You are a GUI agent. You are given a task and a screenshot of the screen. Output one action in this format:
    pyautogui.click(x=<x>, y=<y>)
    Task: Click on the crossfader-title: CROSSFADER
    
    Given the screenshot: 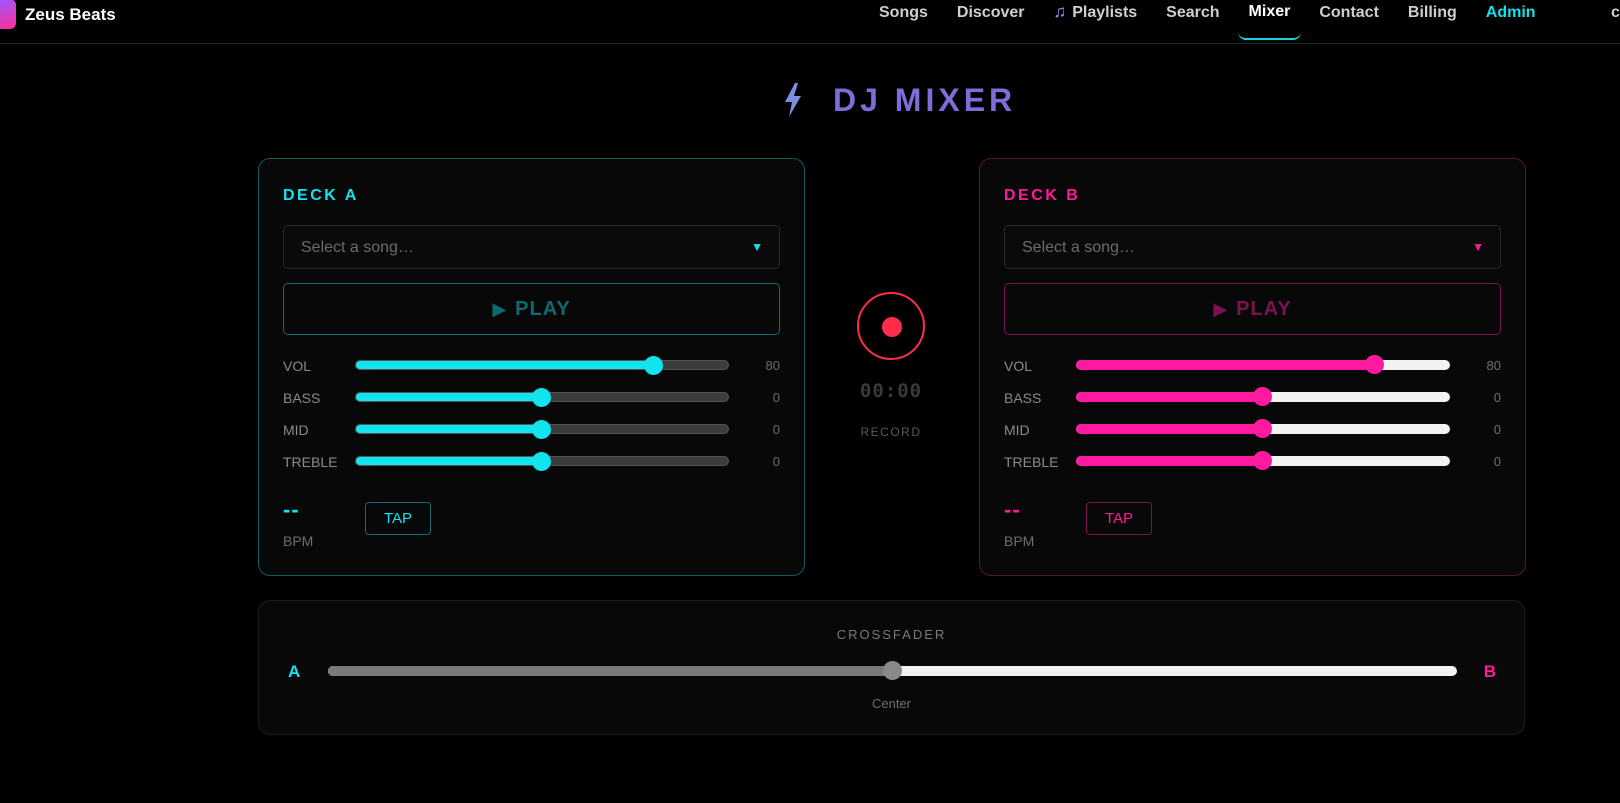 What is the action you would take?
    pyautogui.click(x=891, y=634)
    